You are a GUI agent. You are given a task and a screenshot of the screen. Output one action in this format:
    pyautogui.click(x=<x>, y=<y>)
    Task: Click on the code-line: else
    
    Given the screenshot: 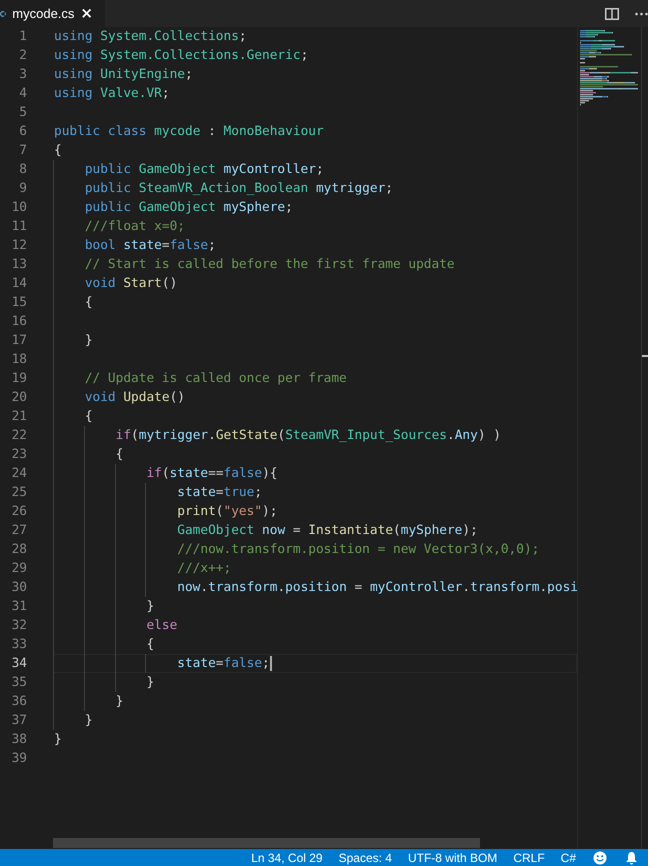 What is the action you would take?
    pyautogui.click(x=315, y=625)
    